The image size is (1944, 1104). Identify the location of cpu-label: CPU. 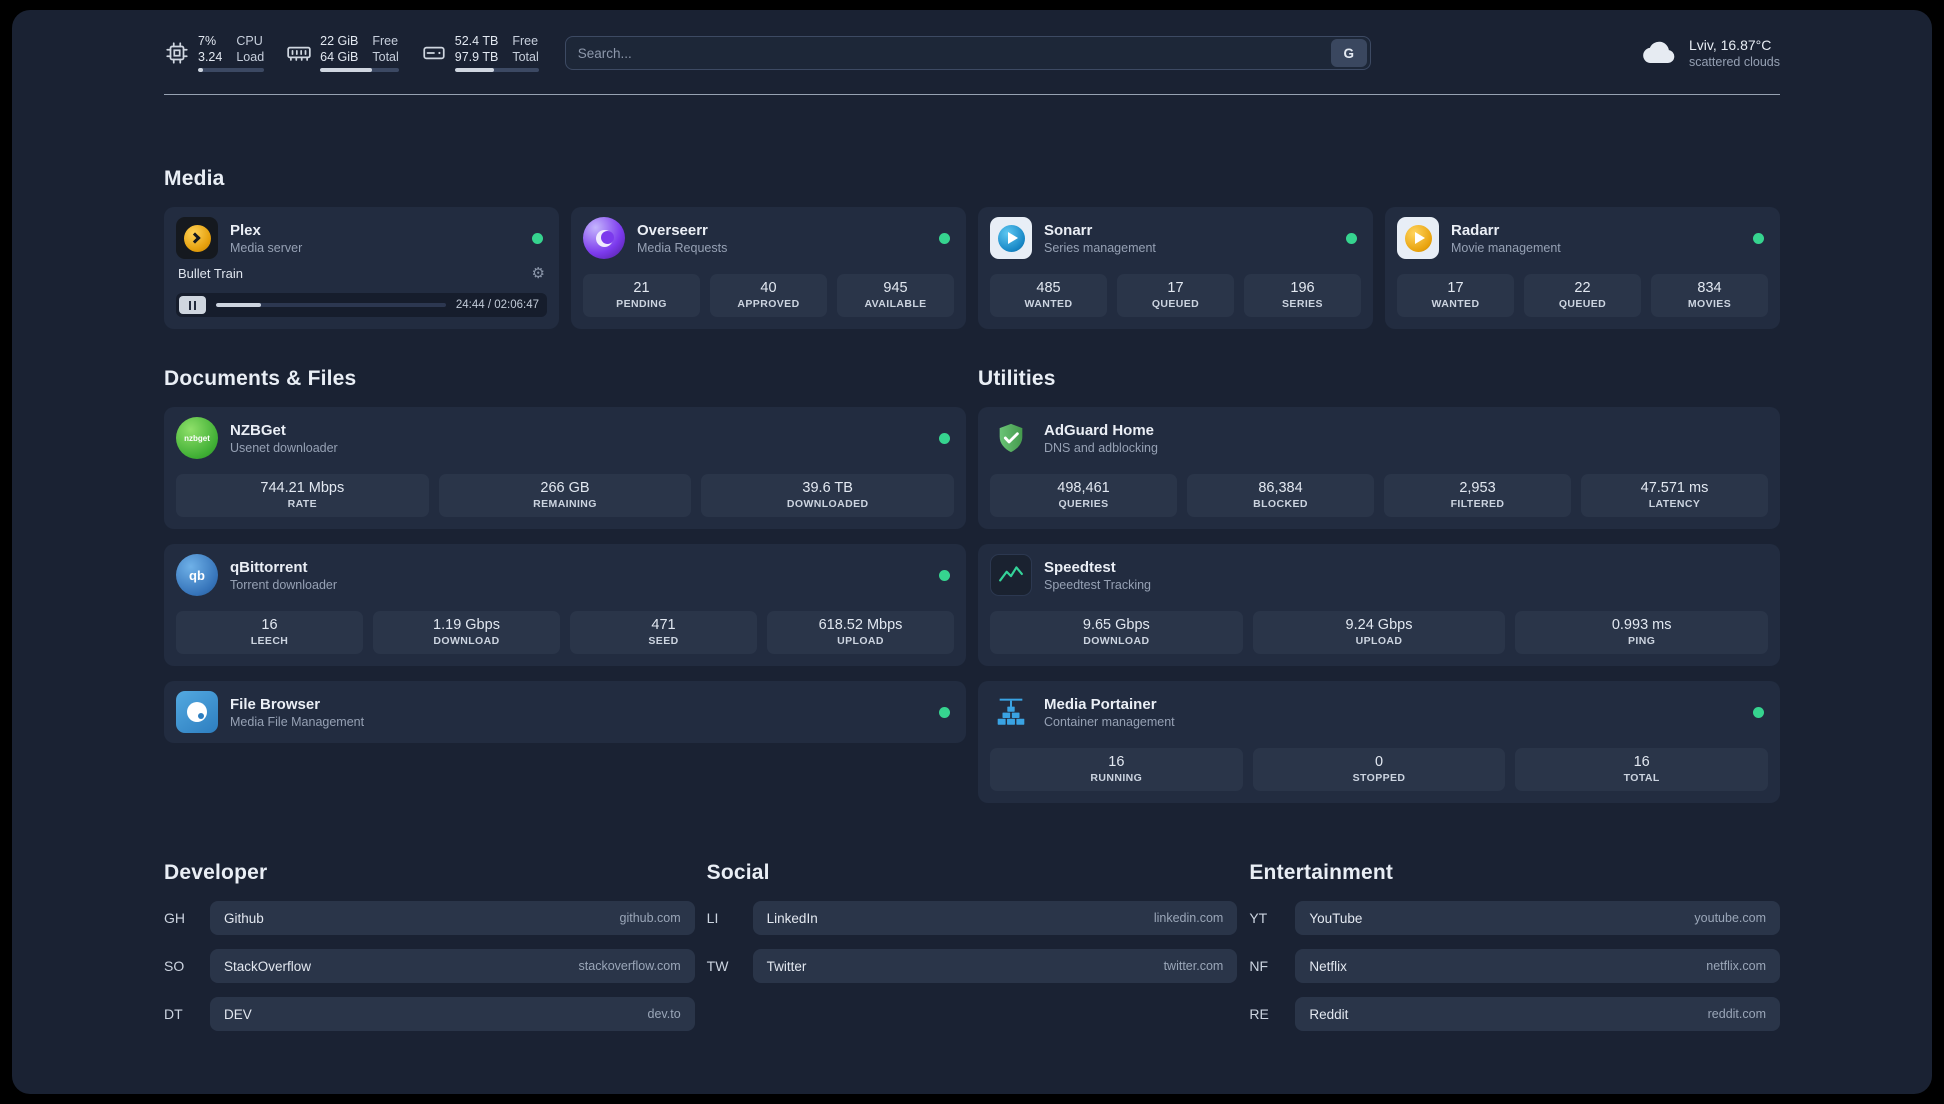
(249, 41).